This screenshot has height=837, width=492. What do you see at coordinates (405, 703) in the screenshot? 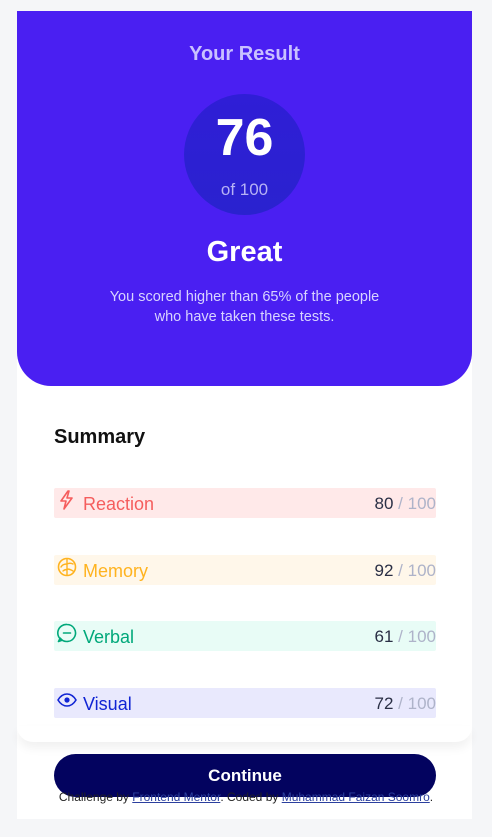
I see `summary-item-score: 72 / 100` at bounding box center [405, 703].